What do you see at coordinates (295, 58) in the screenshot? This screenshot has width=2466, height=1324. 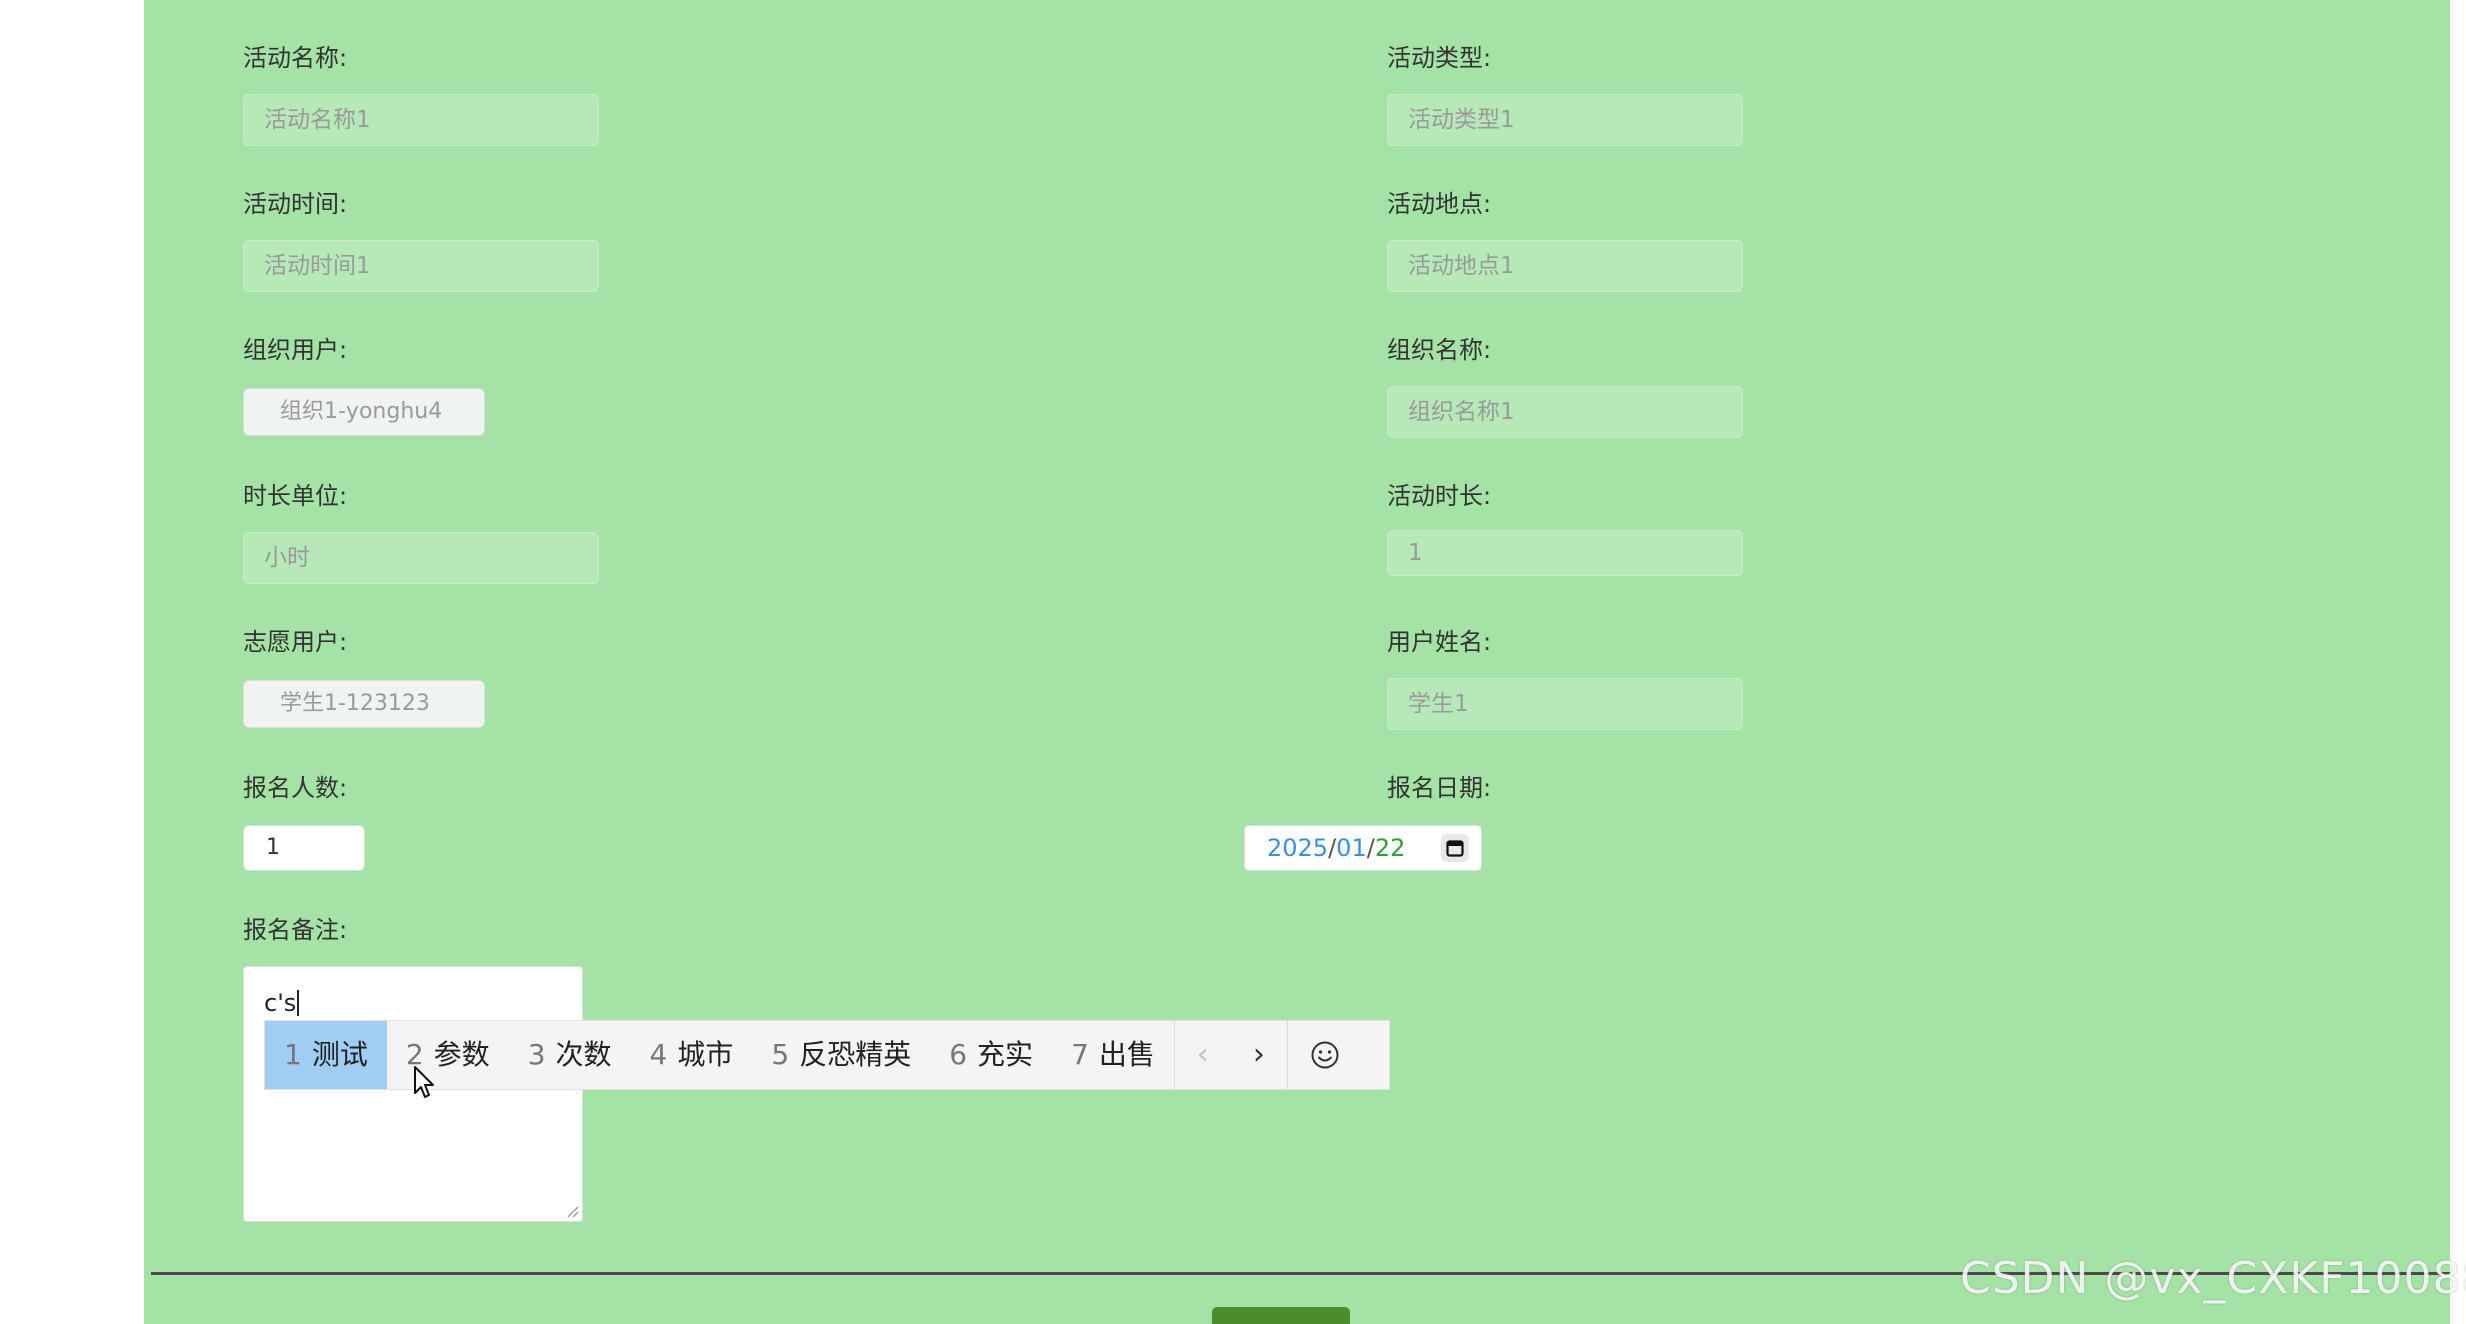 I see `activity-name-label: 活动名称:` at bounding box center [295, 58].